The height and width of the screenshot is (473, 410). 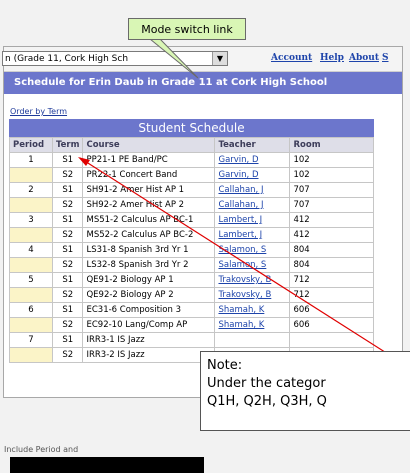 I want to click on bottom-text: Include Period and, so click(x=41, y=449).